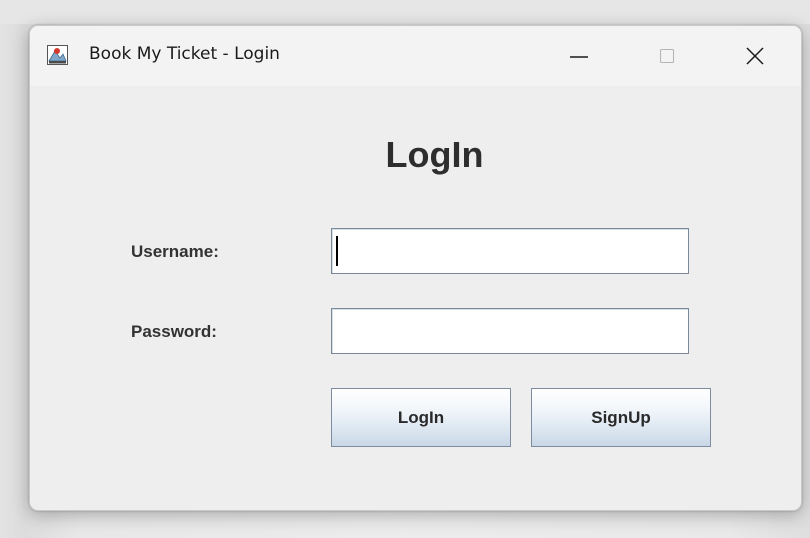 This screenshot has width=810, height=538. Describe the element at coordinates (434, 154) in the screenshot. I see `page-title-text: LogIn` at that location.